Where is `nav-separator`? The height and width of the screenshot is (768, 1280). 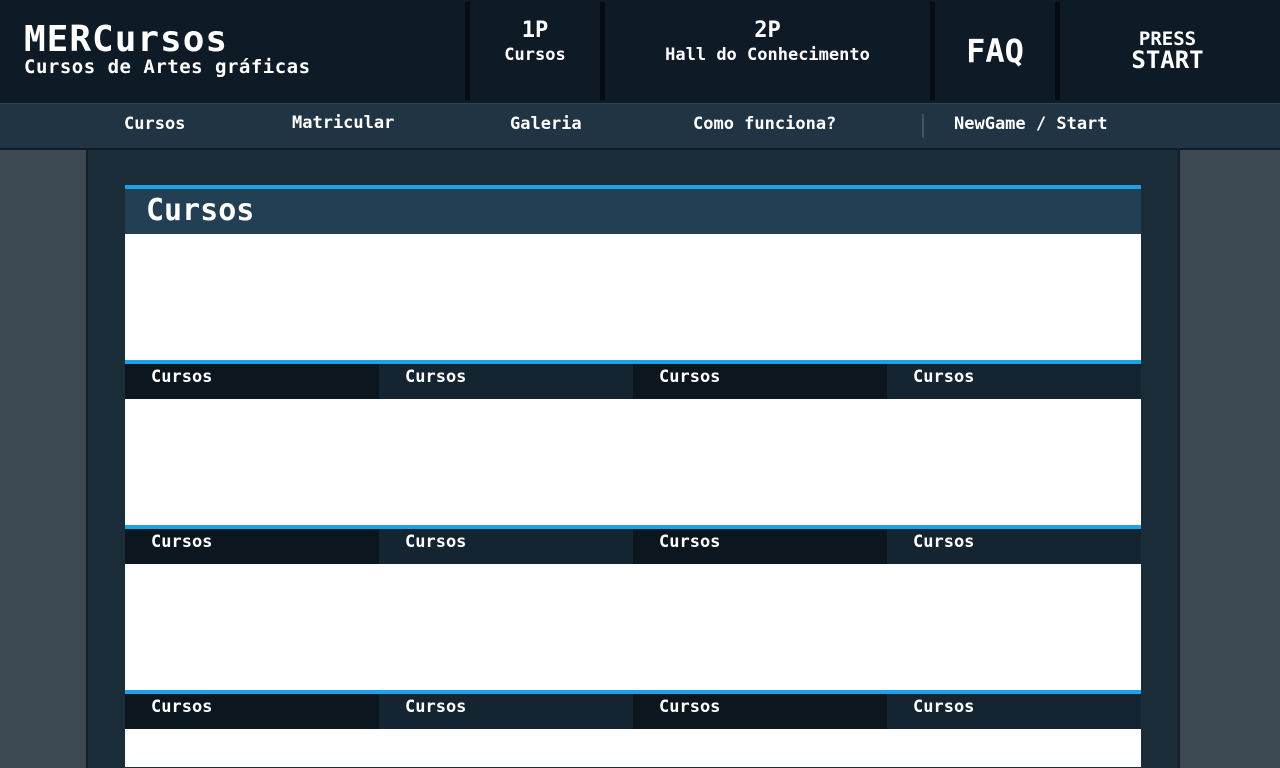
nav-separator is located at coordinates (923, 126).